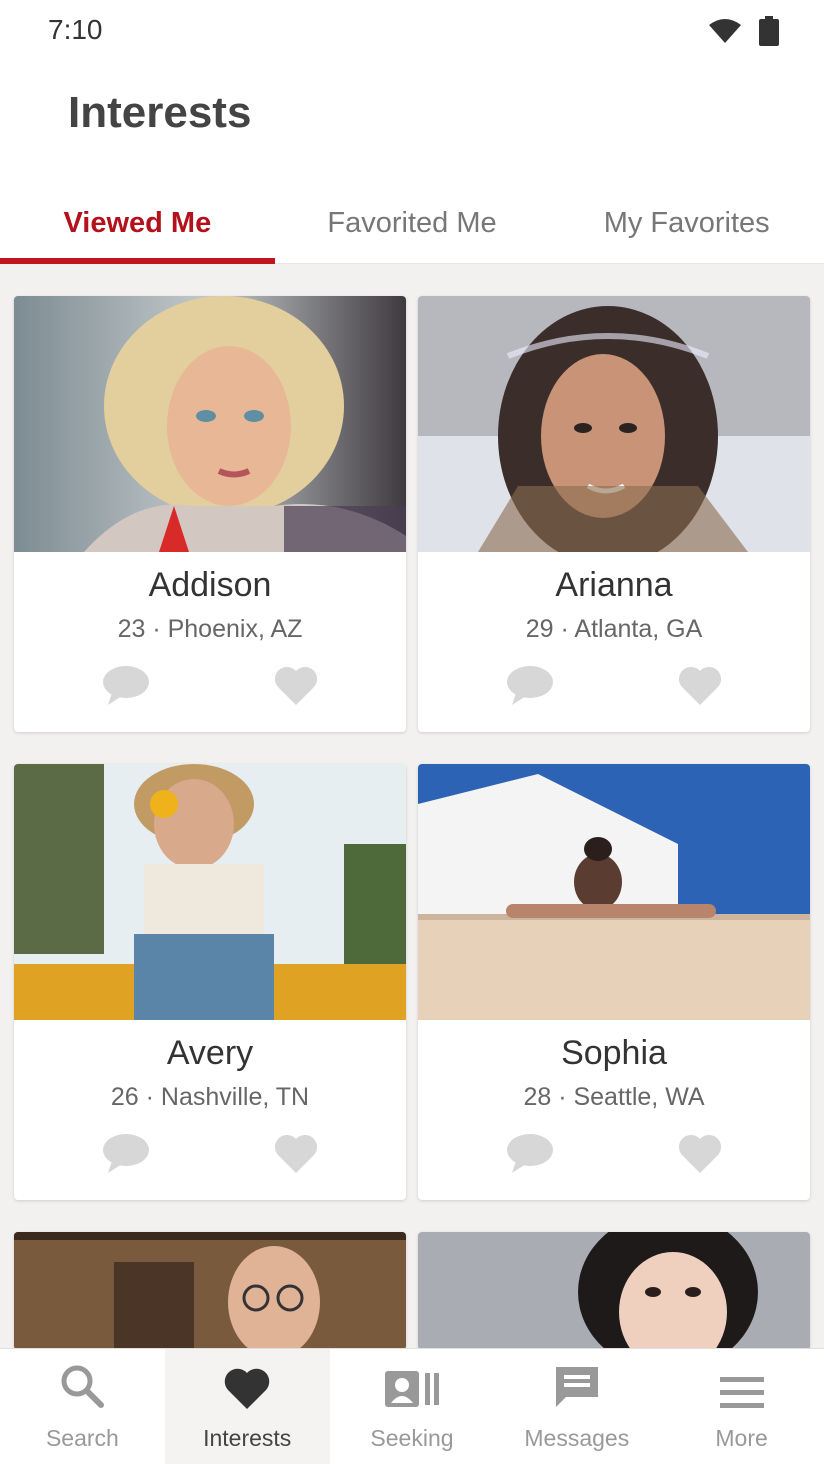 This screenshot has height=1464, width=824. What do you see at coordinates (247, 1438) in the screenshot?
I see `nav-label: Interests` at bounding box center [247, 1438].